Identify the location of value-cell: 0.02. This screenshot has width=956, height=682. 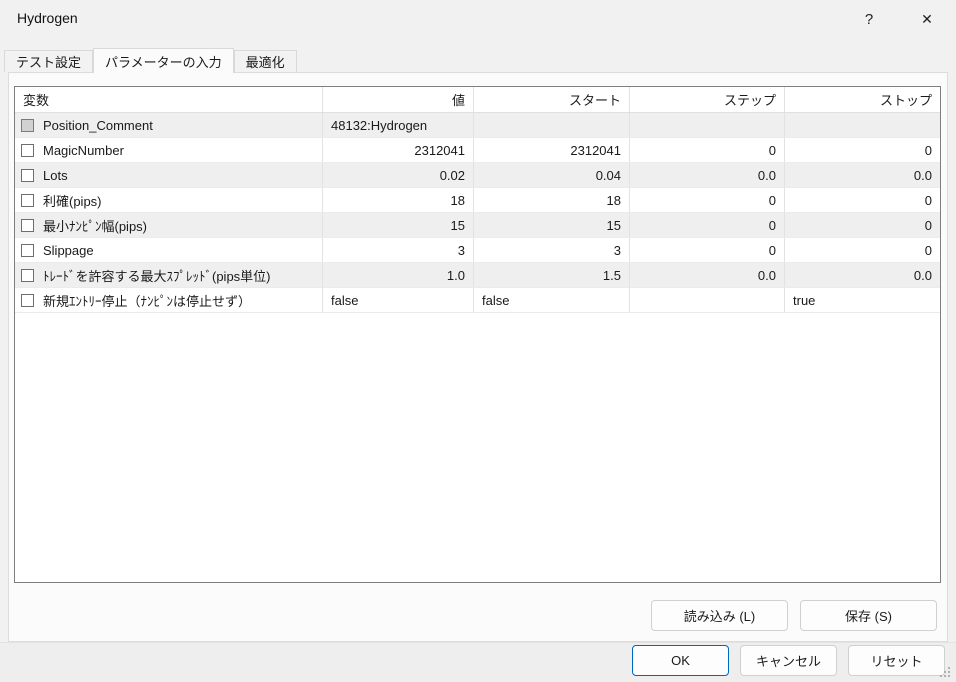
(398, 175).